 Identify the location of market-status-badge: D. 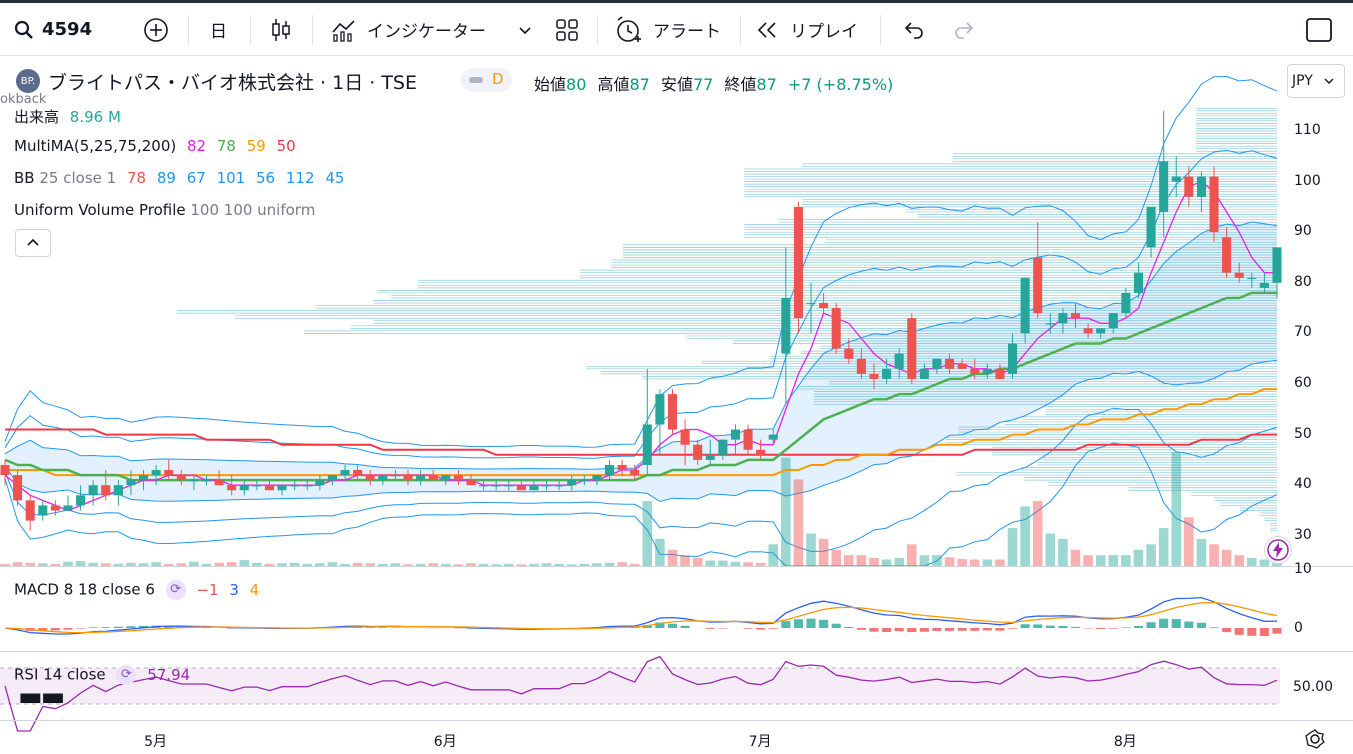
(486, 80).